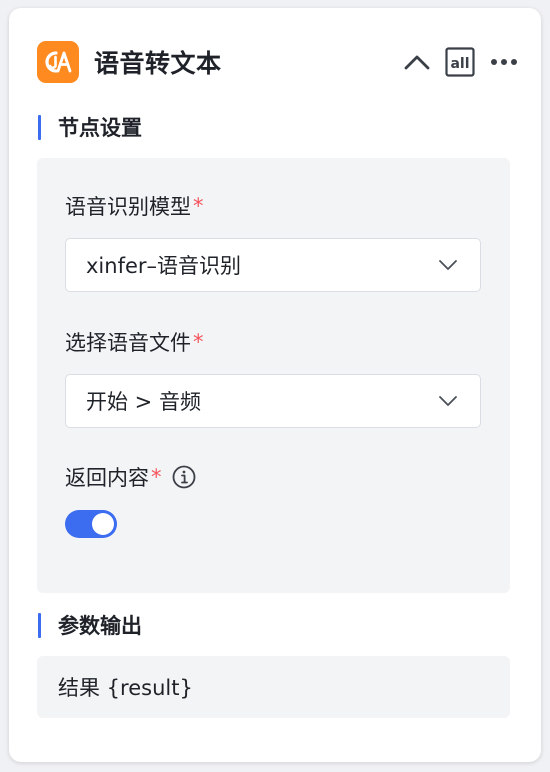  What do you see at coordinates (273, 401) in the screenshot?
I see `file-select: 开始 > 音频` at bounding box center [273, 401].